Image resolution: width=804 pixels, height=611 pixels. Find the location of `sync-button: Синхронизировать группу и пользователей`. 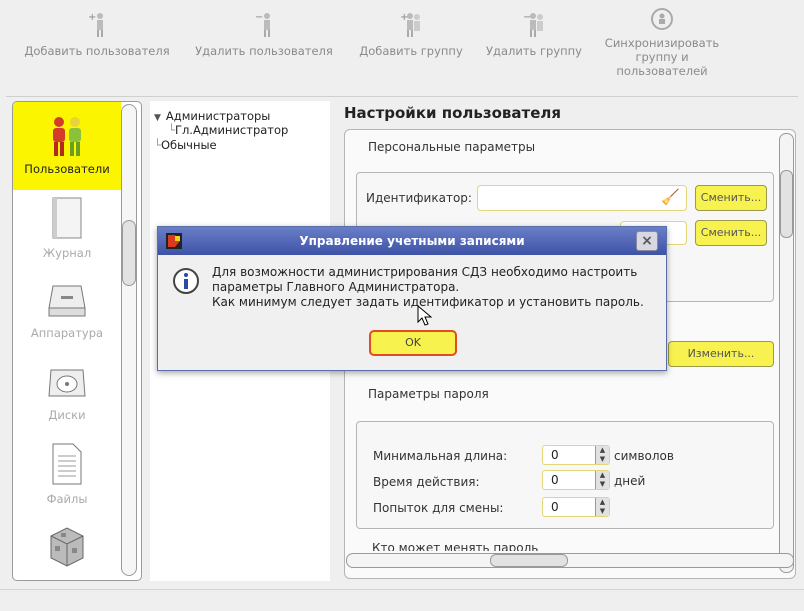

sync-button: Синхронизировать группу и пользователей is located at coordinates (662, 42).